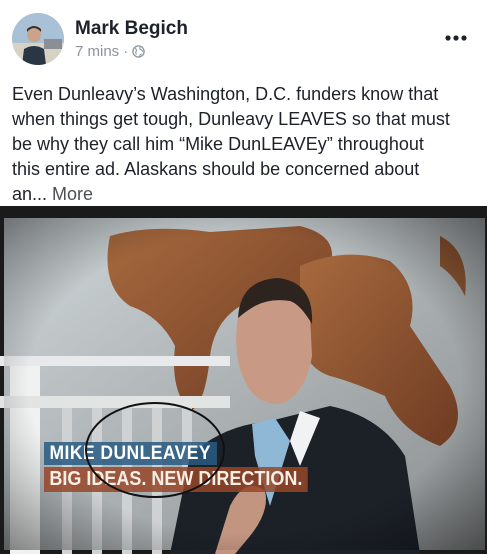 The image size is (487, 554). Describe the element at coordinates (155, 450) in the screenshot. I see `circle-annotation` at that location.